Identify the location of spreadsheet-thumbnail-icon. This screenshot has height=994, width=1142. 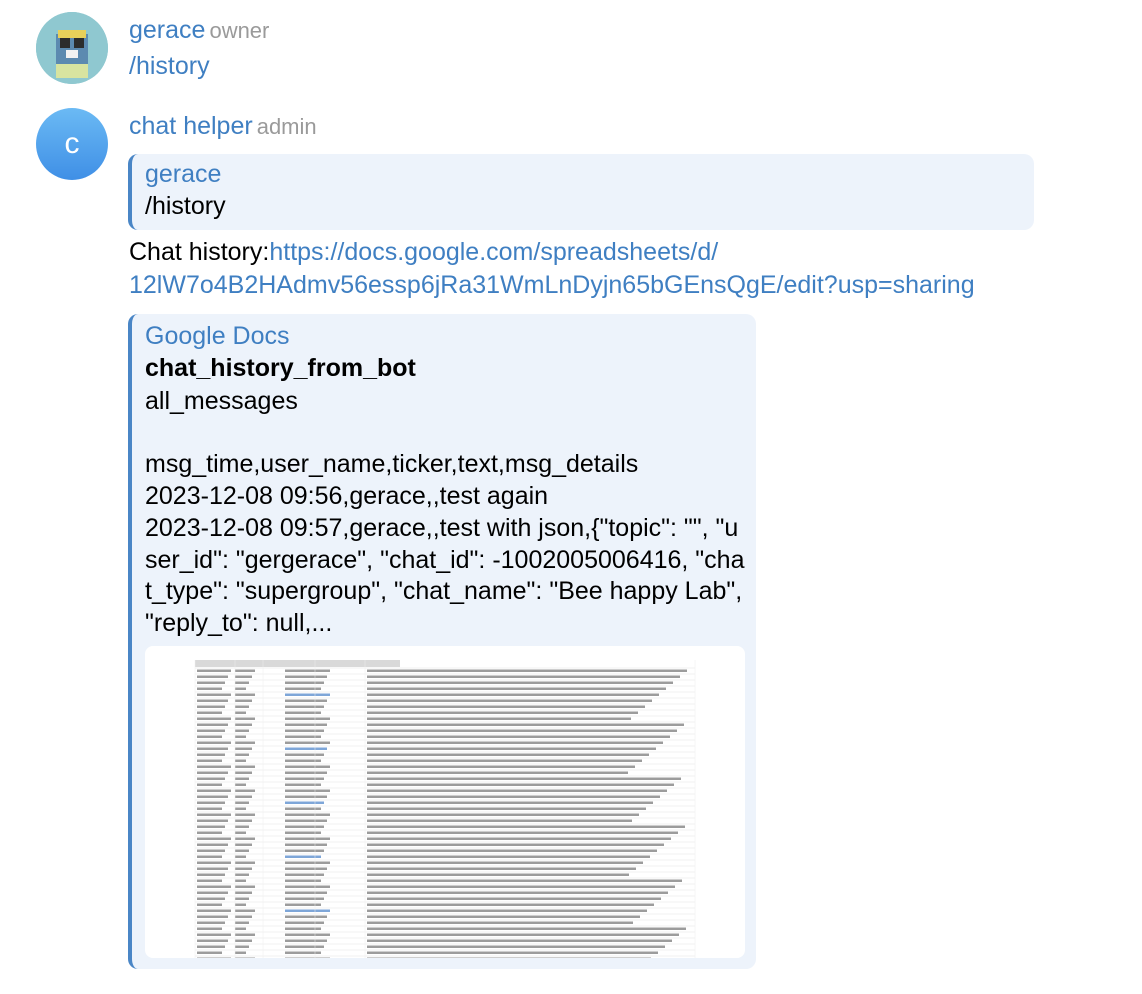
(445, 809).